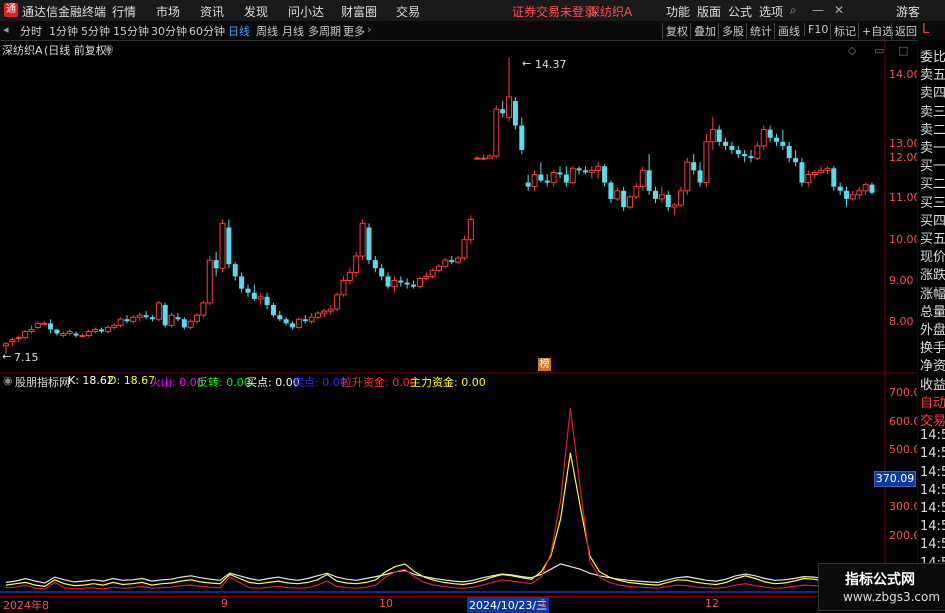  Describe the element at coordinates (207, 31) in the screenshot. I see `period-60min: 60分钟` at that location.